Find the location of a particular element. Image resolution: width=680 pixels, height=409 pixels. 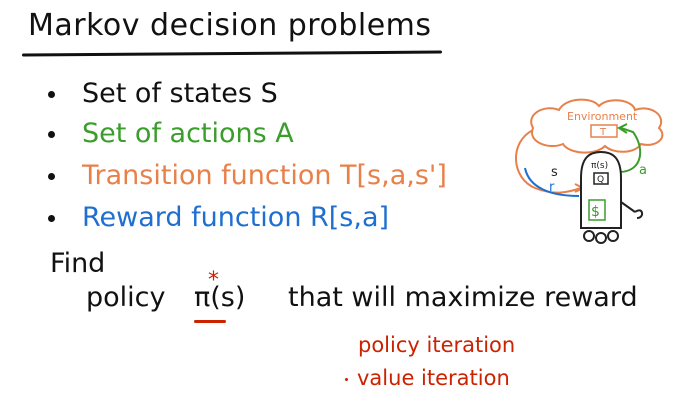

page-title: Markov decision problems is located at coordinates (230, 25).